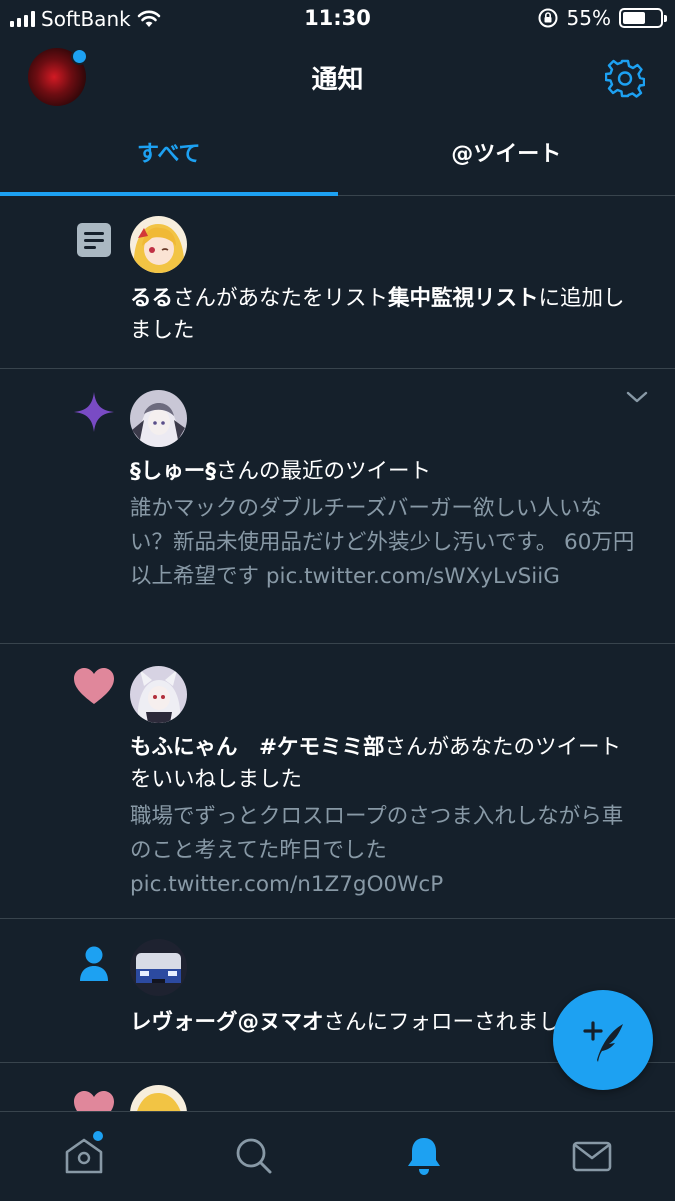 This screenshot has width=675, height=1201. I want to click on header: 通知, so click(337, 77).